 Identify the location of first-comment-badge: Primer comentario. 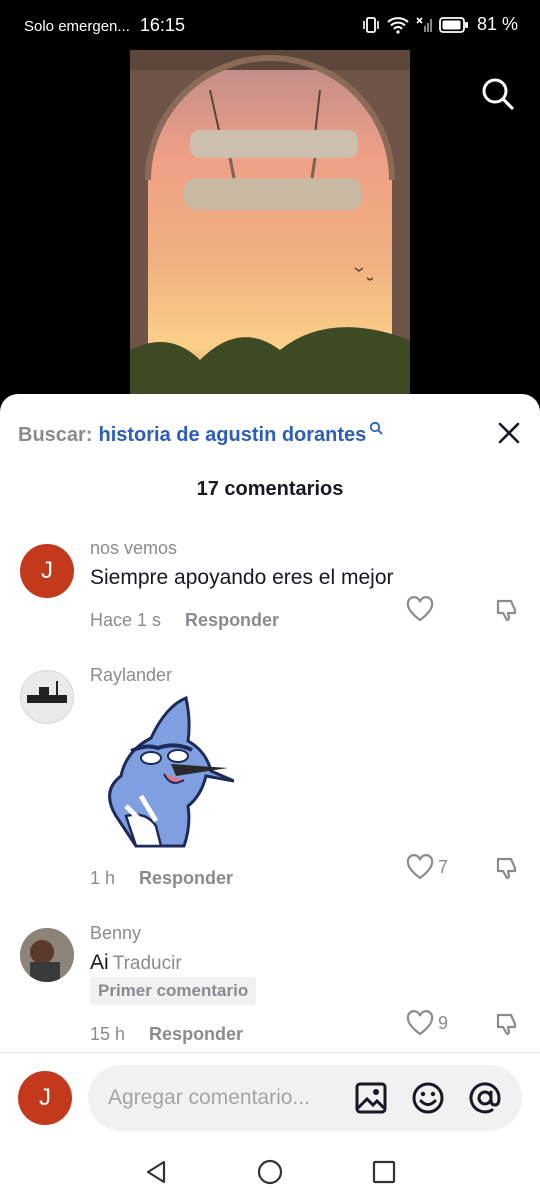
(173, 991).